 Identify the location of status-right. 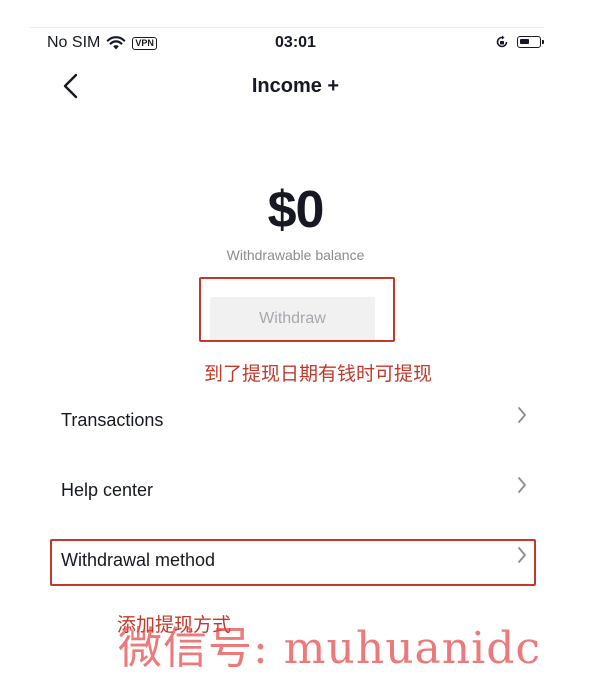
(519, 42).